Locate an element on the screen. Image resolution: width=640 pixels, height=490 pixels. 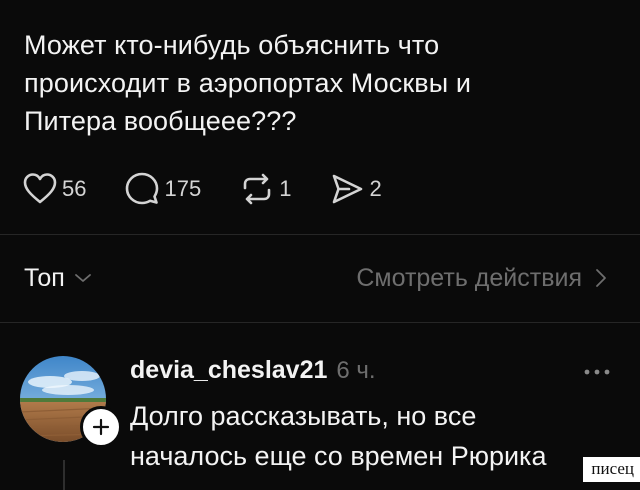
view-activity-link: Смотреть действия is located at coordinates (483, 278).